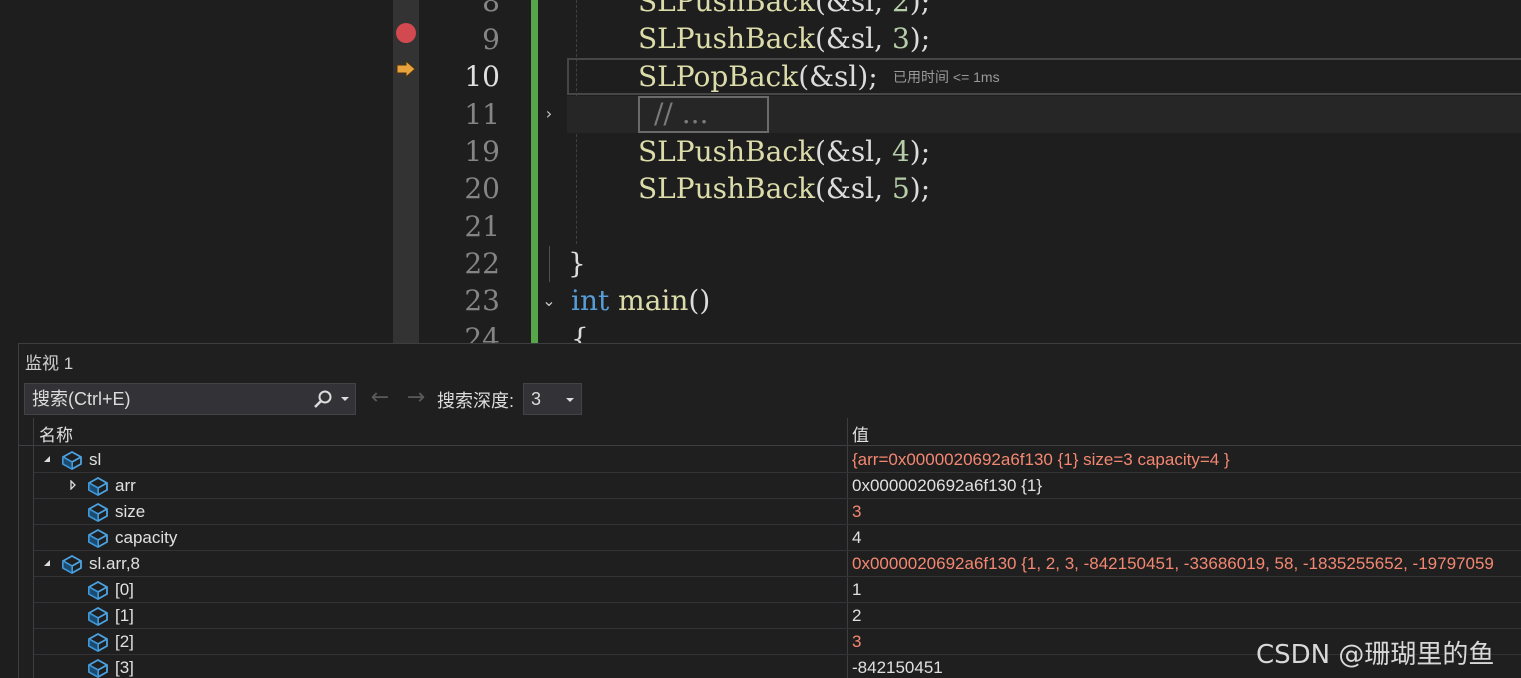 The width and height of the screenshot is (1521, 678). Describe the element at coordinates (549, 264) in the screenshot. I see `scope-guide` at that location.